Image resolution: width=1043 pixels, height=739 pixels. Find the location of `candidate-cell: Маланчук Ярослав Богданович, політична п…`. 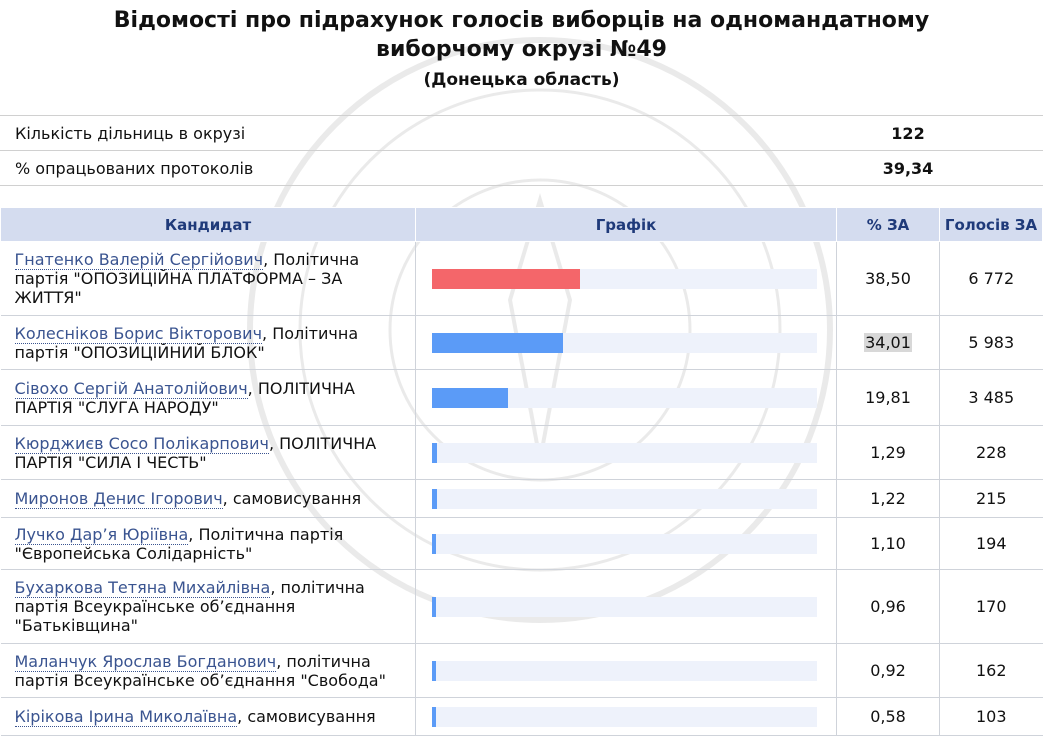

candidate-cell: Маланчук Ярослав Богданович, політична п… is located at coordinates (208, 670).